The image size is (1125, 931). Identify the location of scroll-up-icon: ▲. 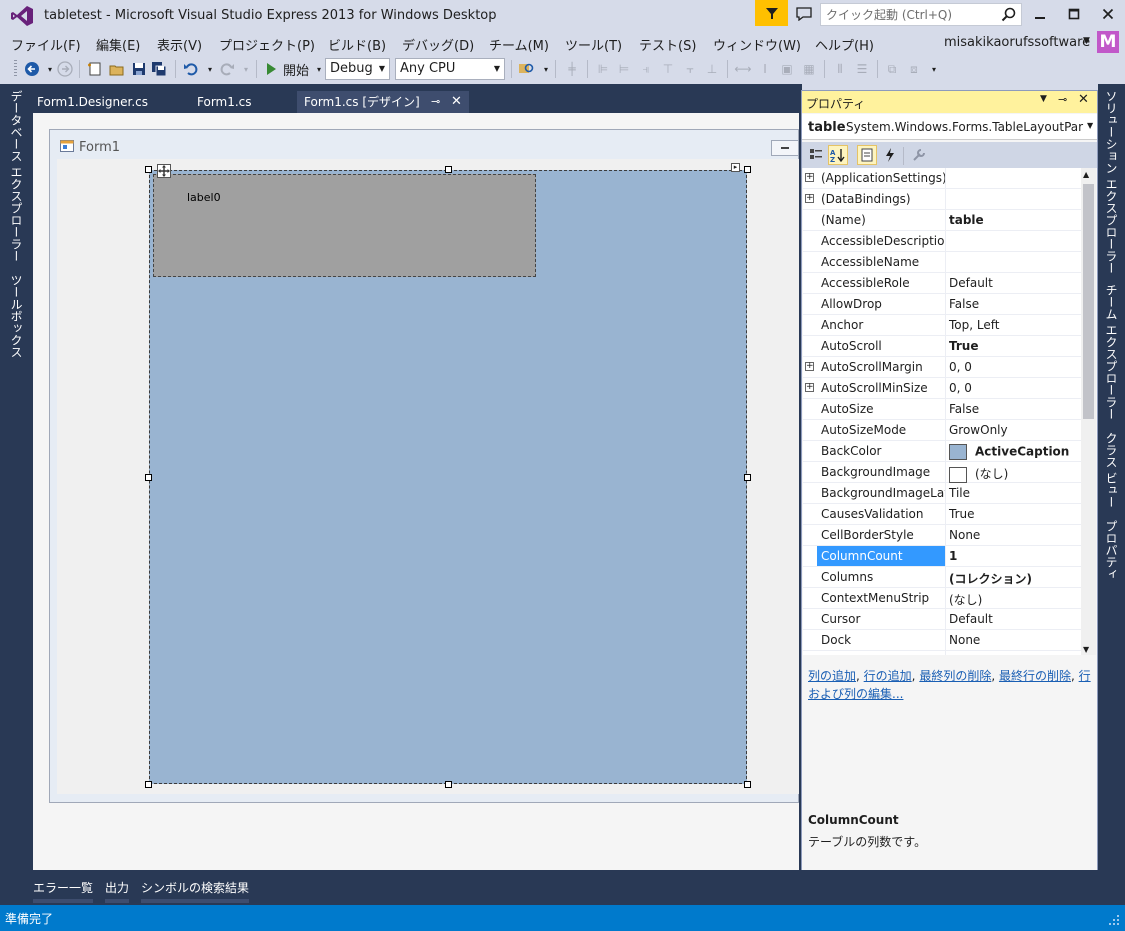
(1086, 174).